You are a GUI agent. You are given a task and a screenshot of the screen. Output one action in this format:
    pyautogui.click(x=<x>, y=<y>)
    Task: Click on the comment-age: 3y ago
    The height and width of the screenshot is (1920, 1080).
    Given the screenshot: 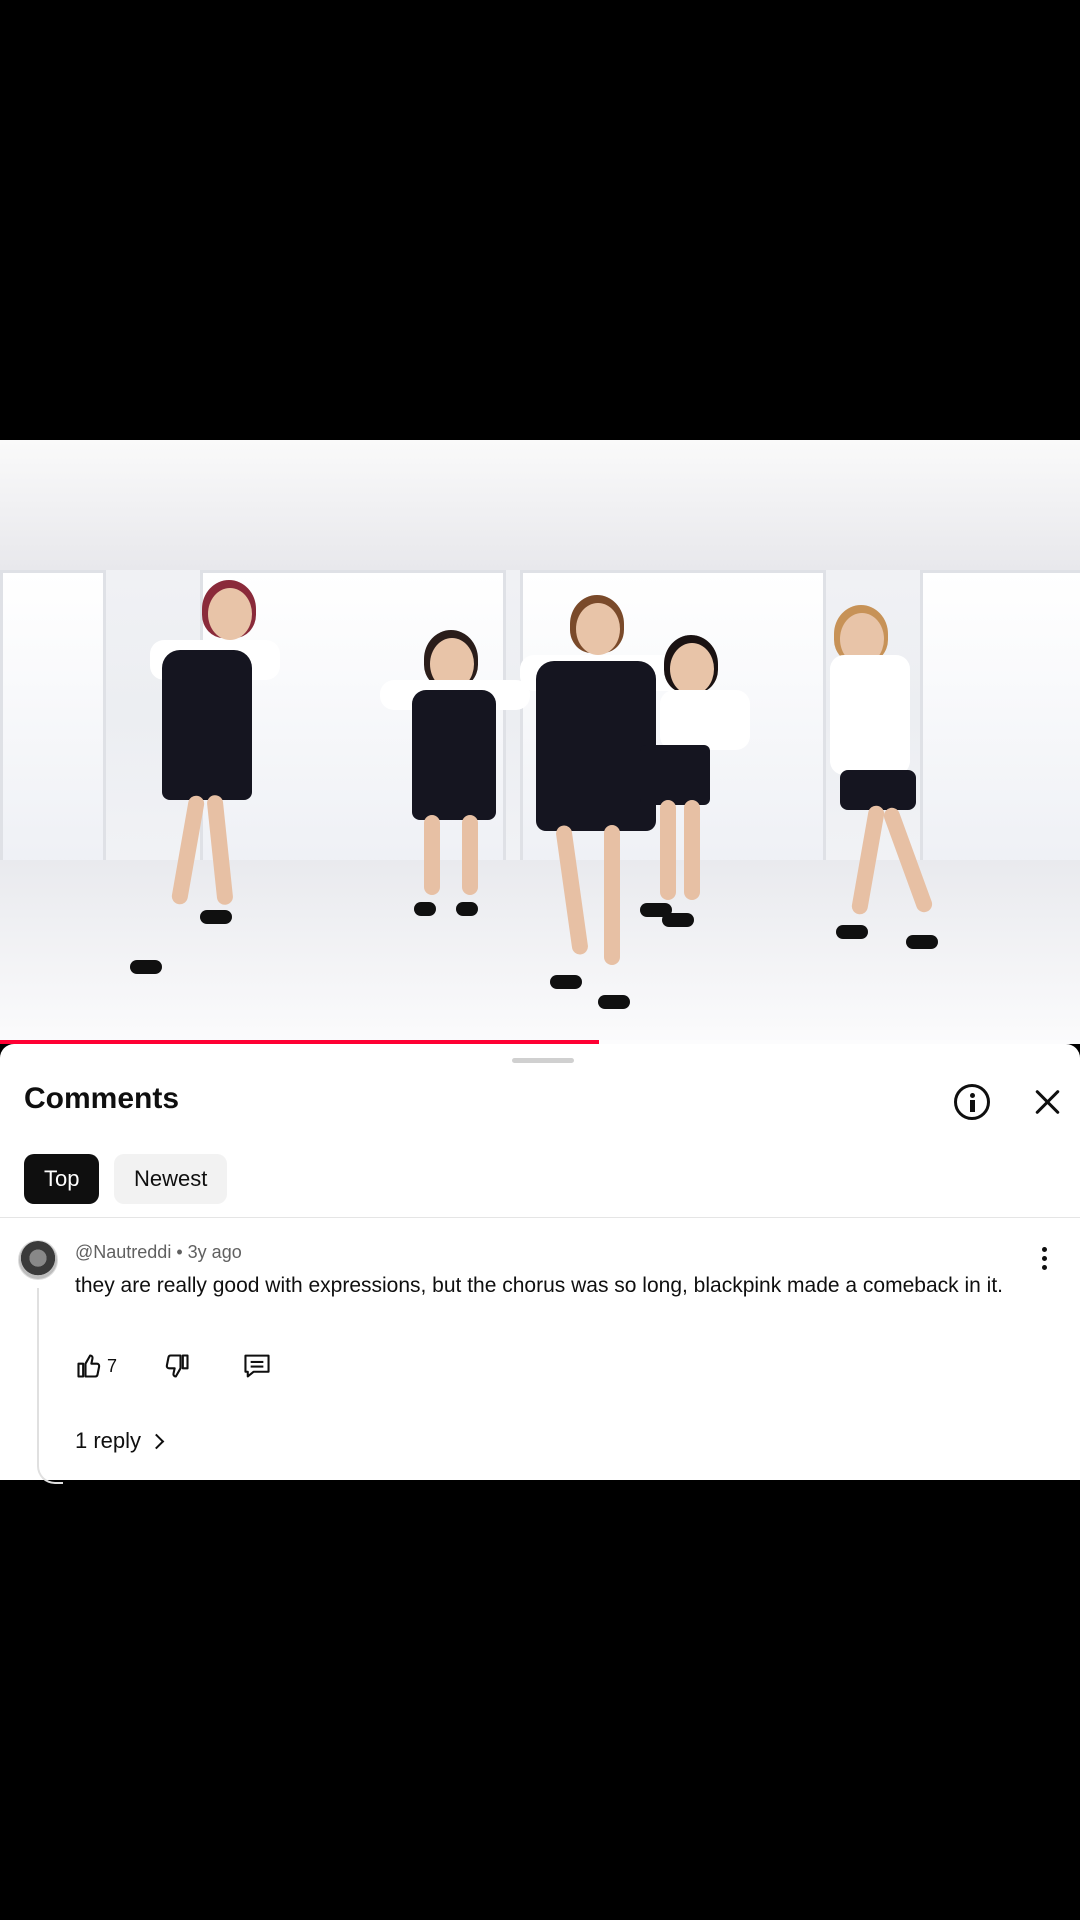 What is the action you would take?
    pyautogui.click(x=214, y=1252)
    